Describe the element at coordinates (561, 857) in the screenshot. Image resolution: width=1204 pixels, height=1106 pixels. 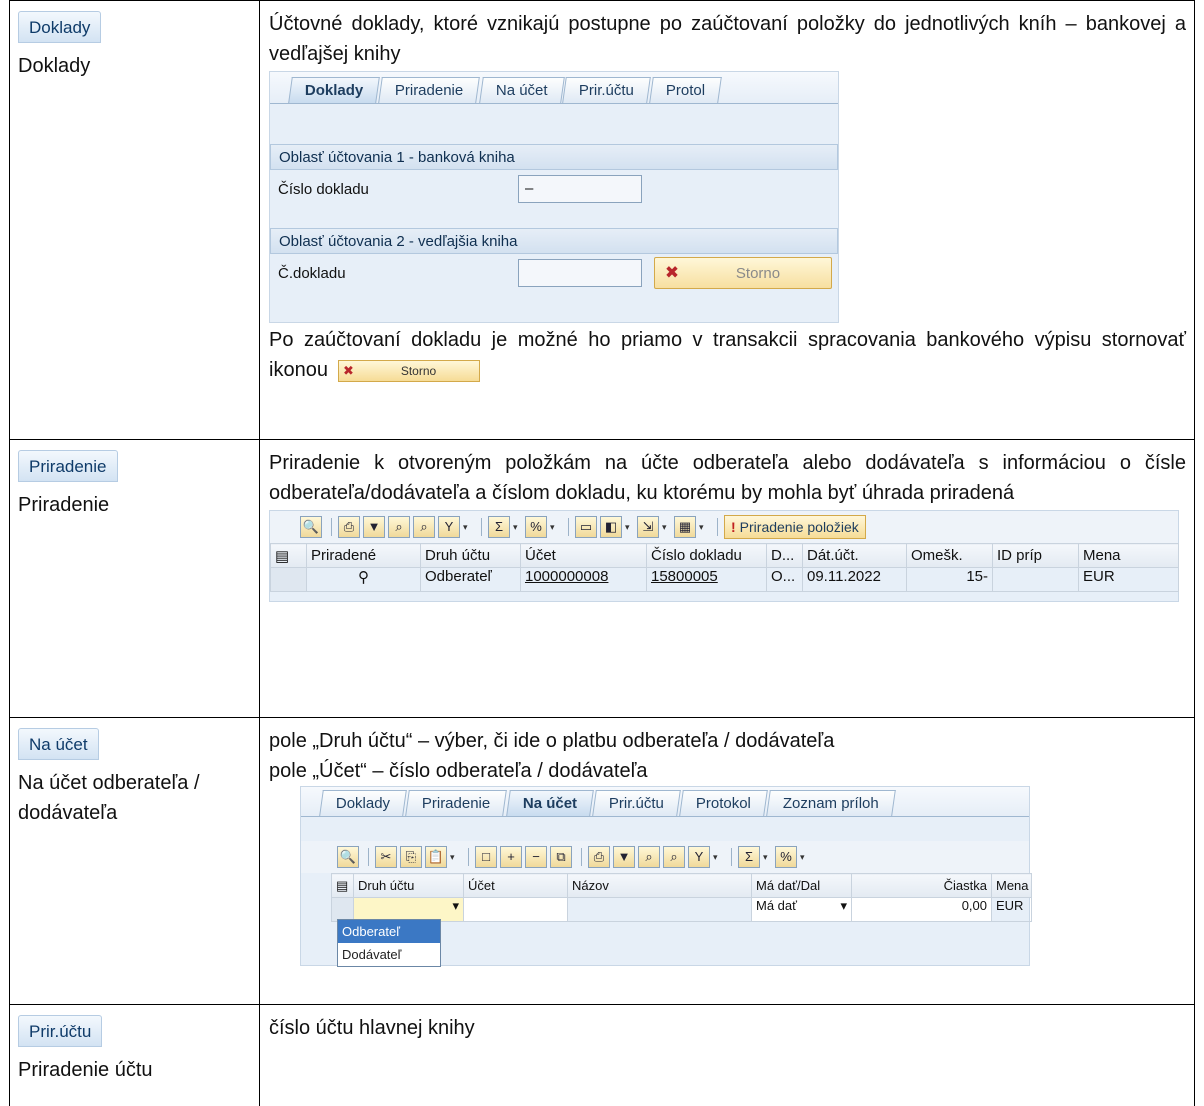
I see `copy-row-icon: ⧉` at that location.